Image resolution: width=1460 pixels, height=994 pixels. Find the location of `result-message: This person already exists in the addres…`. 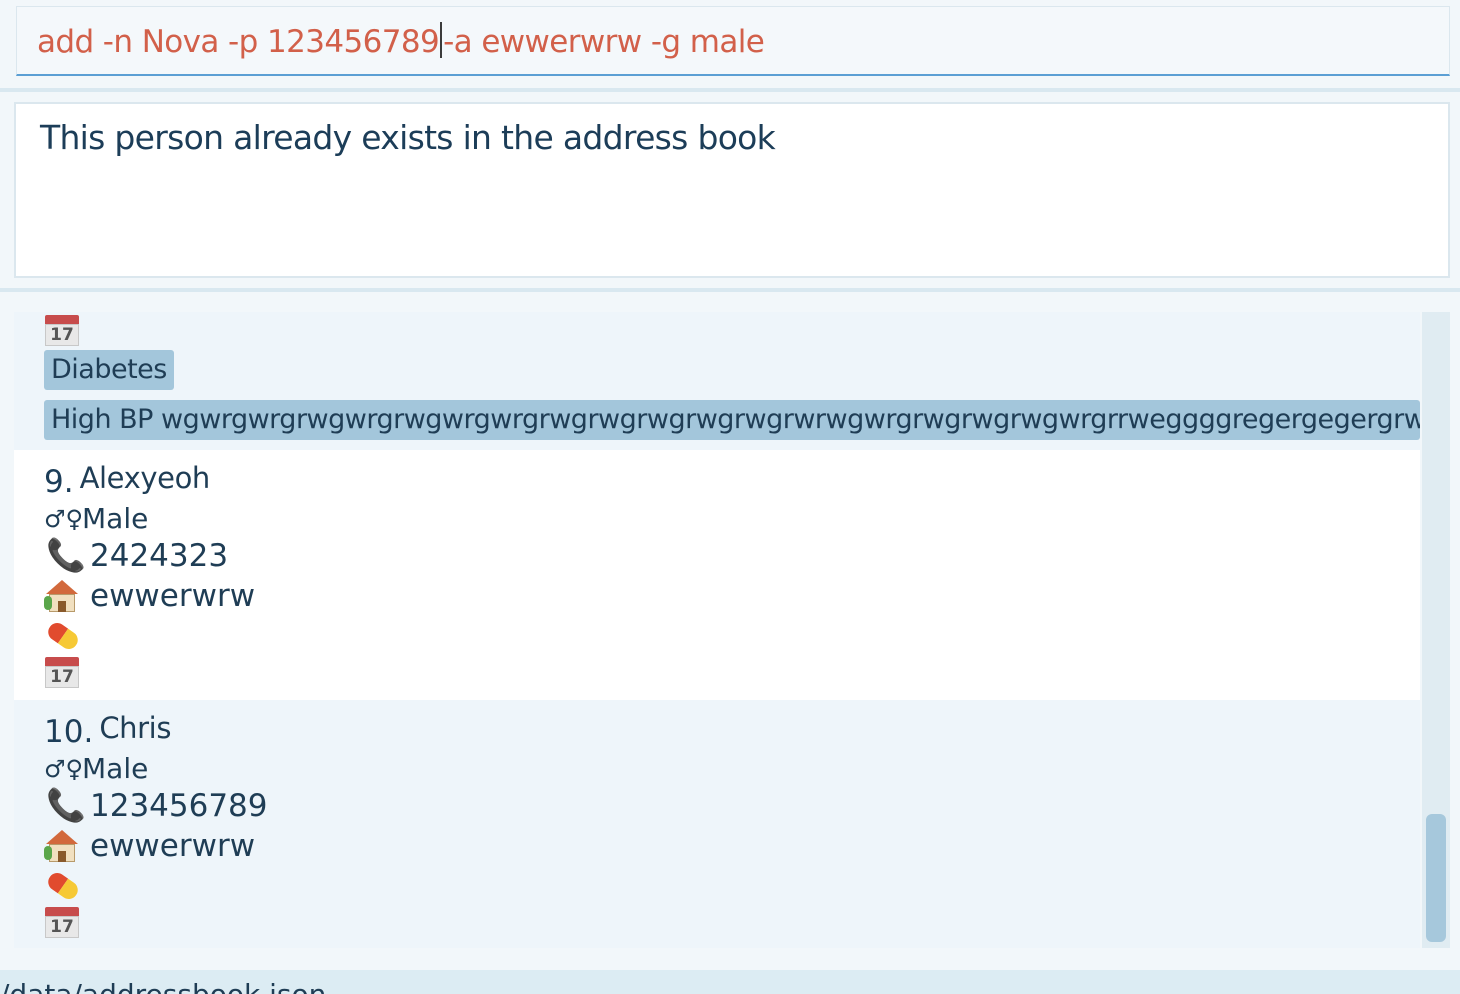

result-message: This person already exists in the addres… is located at coordinates (408, 137).